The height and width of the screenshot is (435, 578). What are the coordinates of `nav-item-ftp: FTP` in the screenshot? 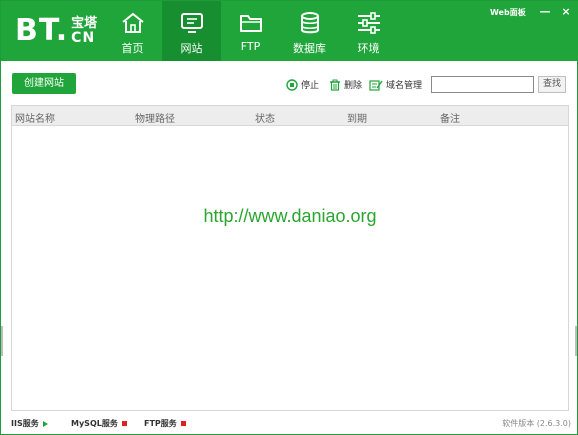 It's located at (250, 31).